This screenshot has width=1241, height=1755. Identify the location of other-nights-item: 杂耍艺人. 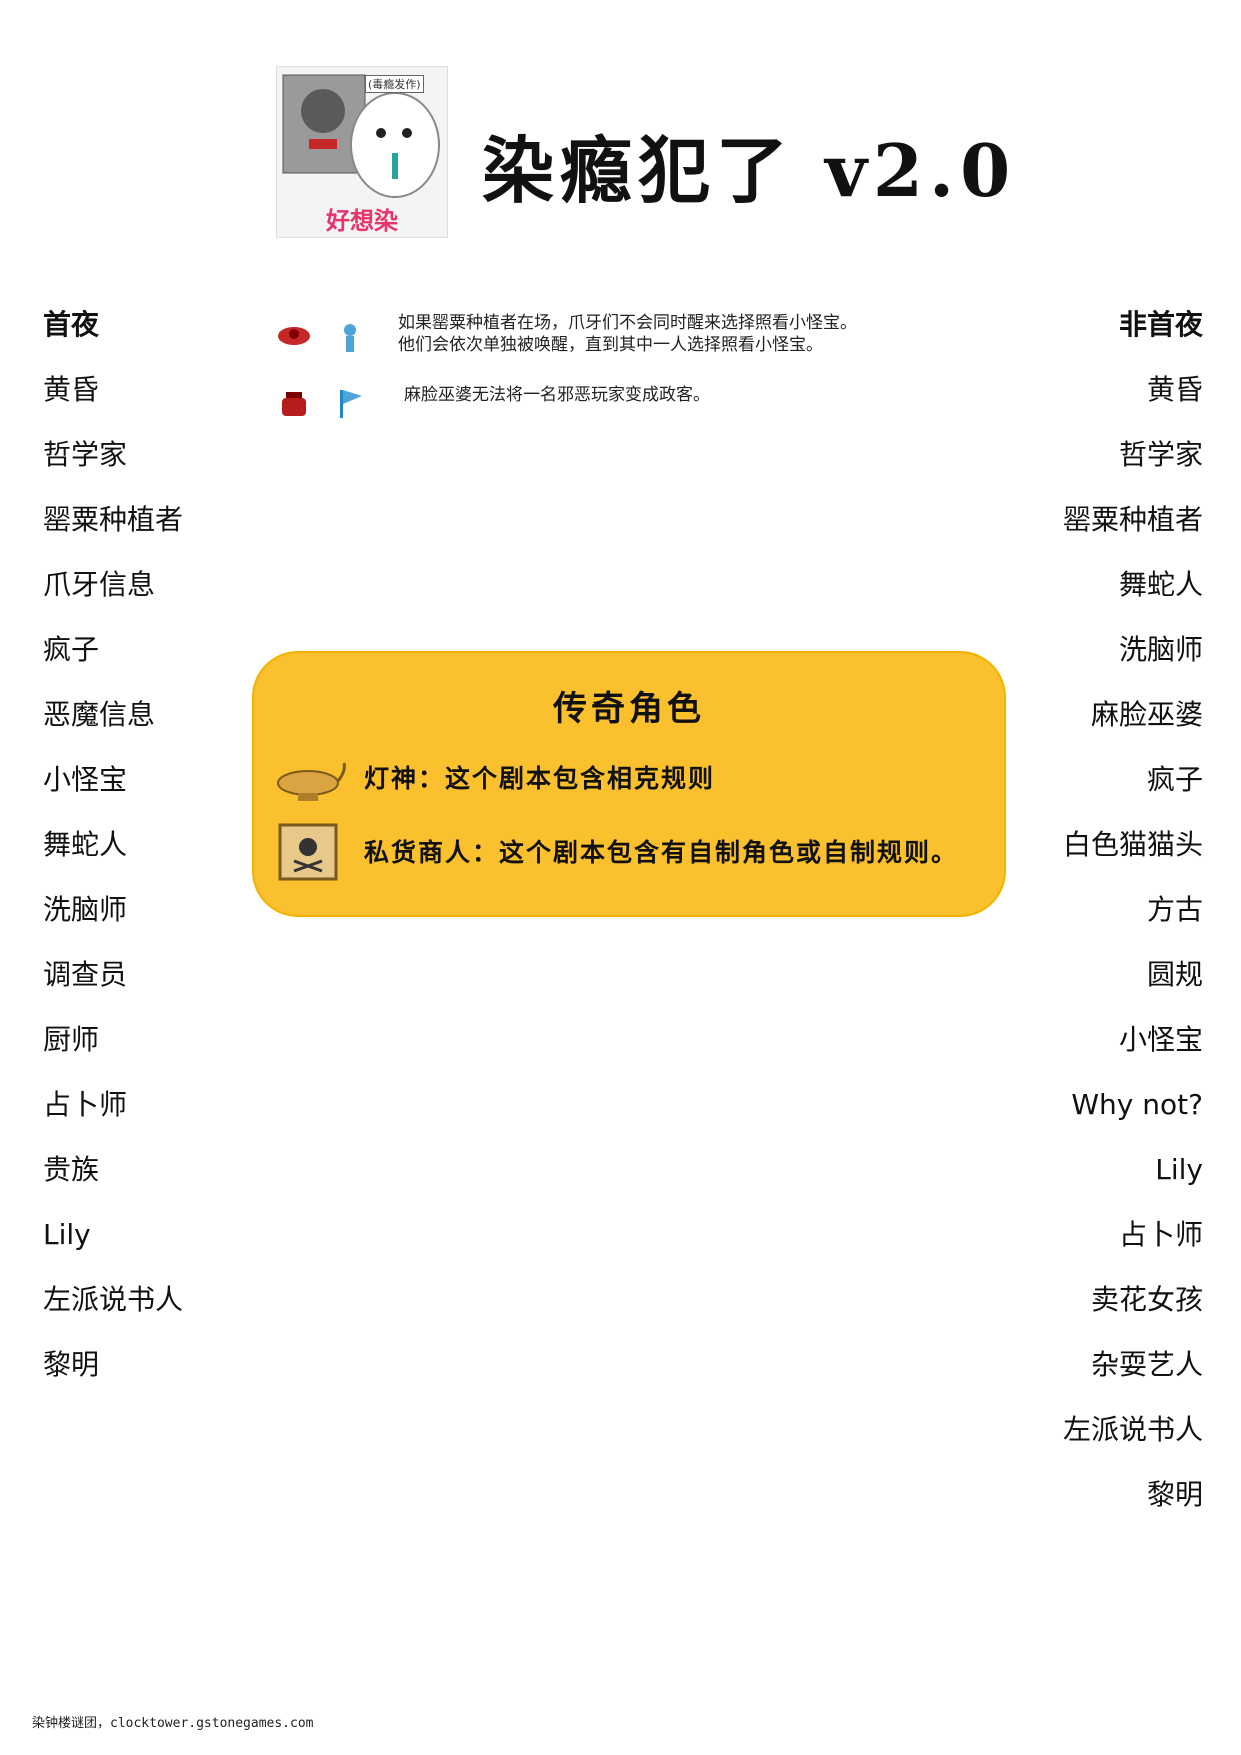
(1146, 1364).